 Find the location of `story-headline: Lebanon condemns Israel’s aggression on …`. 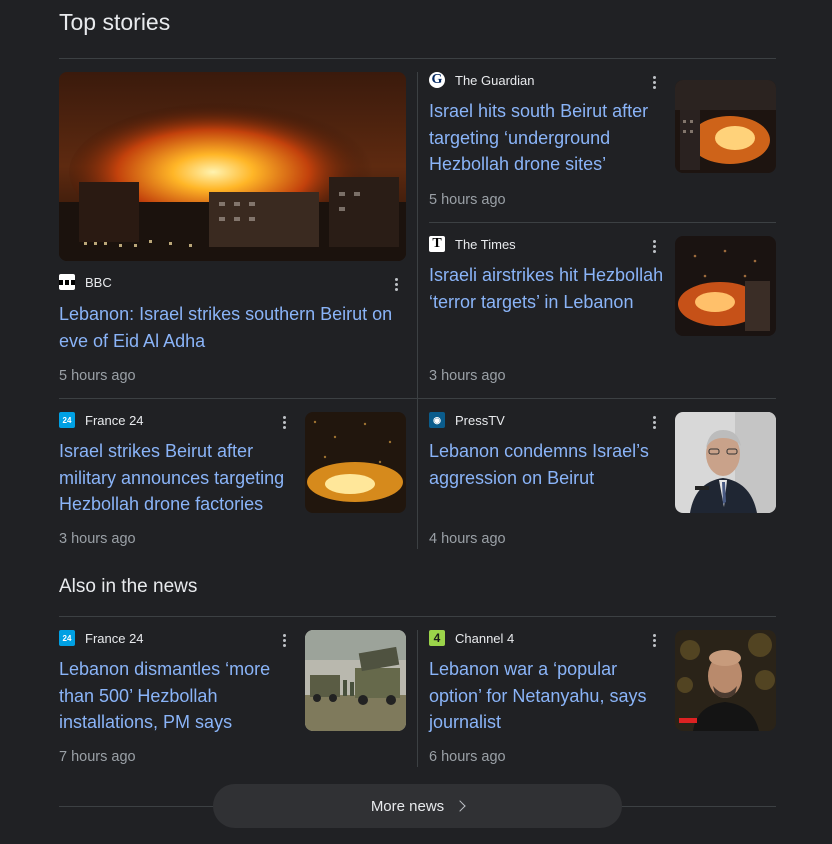

story-headline: Lebanon condemns Israel’s aggression on … is located at coordinates (543, 464).